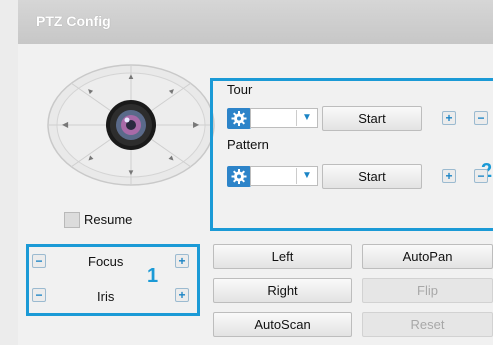 This screenshot has height=345, width=493. Describe the element at coordinates (182, 261) in the screenshot. I see `focus-plus-button: +` at that location.